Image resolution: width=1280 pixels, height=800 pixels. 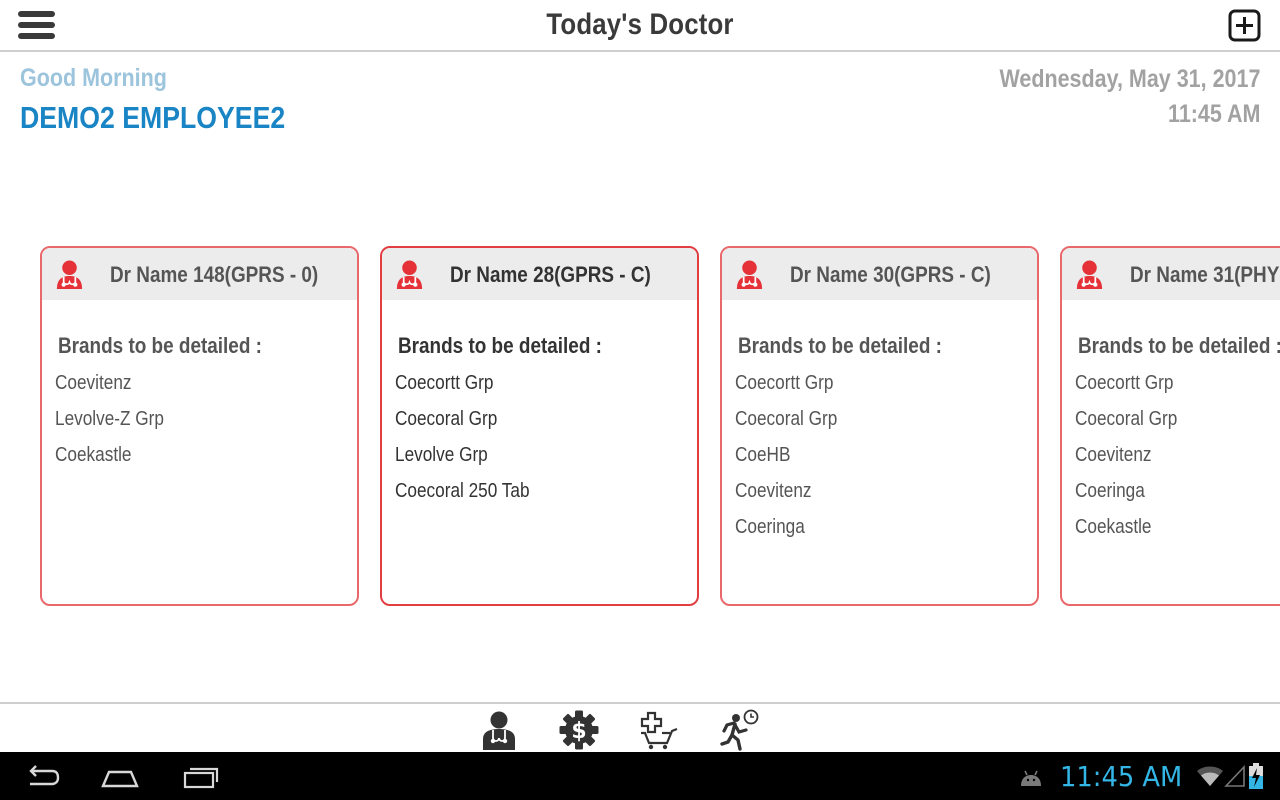 I want to click on brand-list: Coevitenz Levolve-Z Grp Coekastle, so click(x=118, y=426).